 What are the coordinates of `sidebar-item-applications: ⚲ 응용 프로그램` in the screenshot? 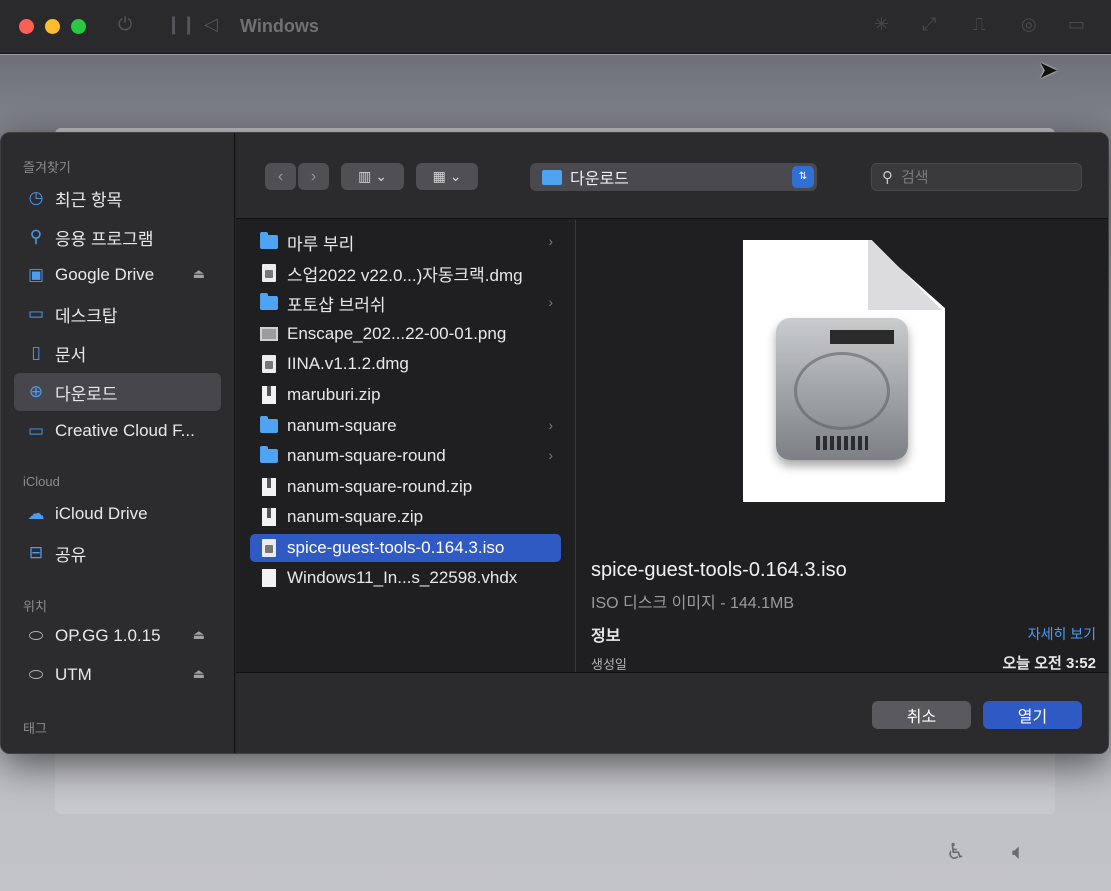 It's located at (117, 237).